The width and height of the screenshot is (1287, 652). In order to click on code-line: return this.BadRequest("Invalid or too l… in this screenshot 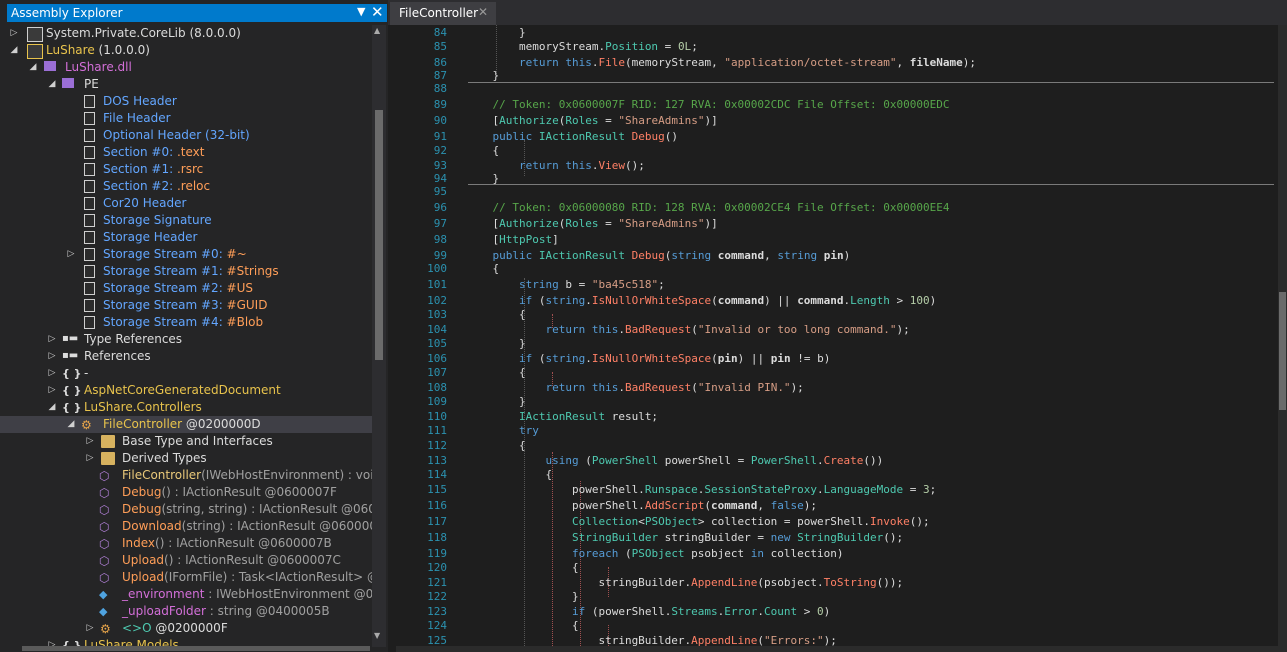, I will do `click(687, 330)`.